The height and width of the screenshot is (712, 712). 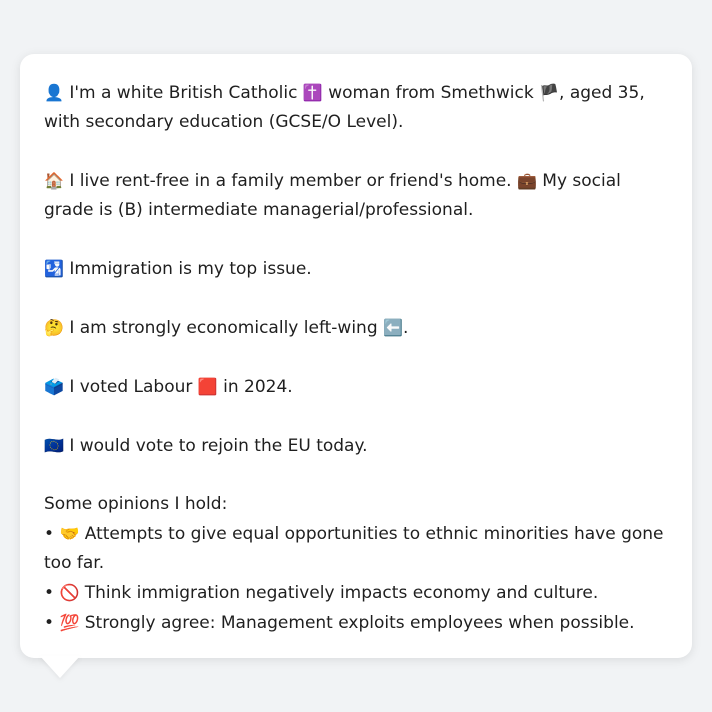 I want to click on prohibited-icon: 🚫, so click(x=69, y=592).